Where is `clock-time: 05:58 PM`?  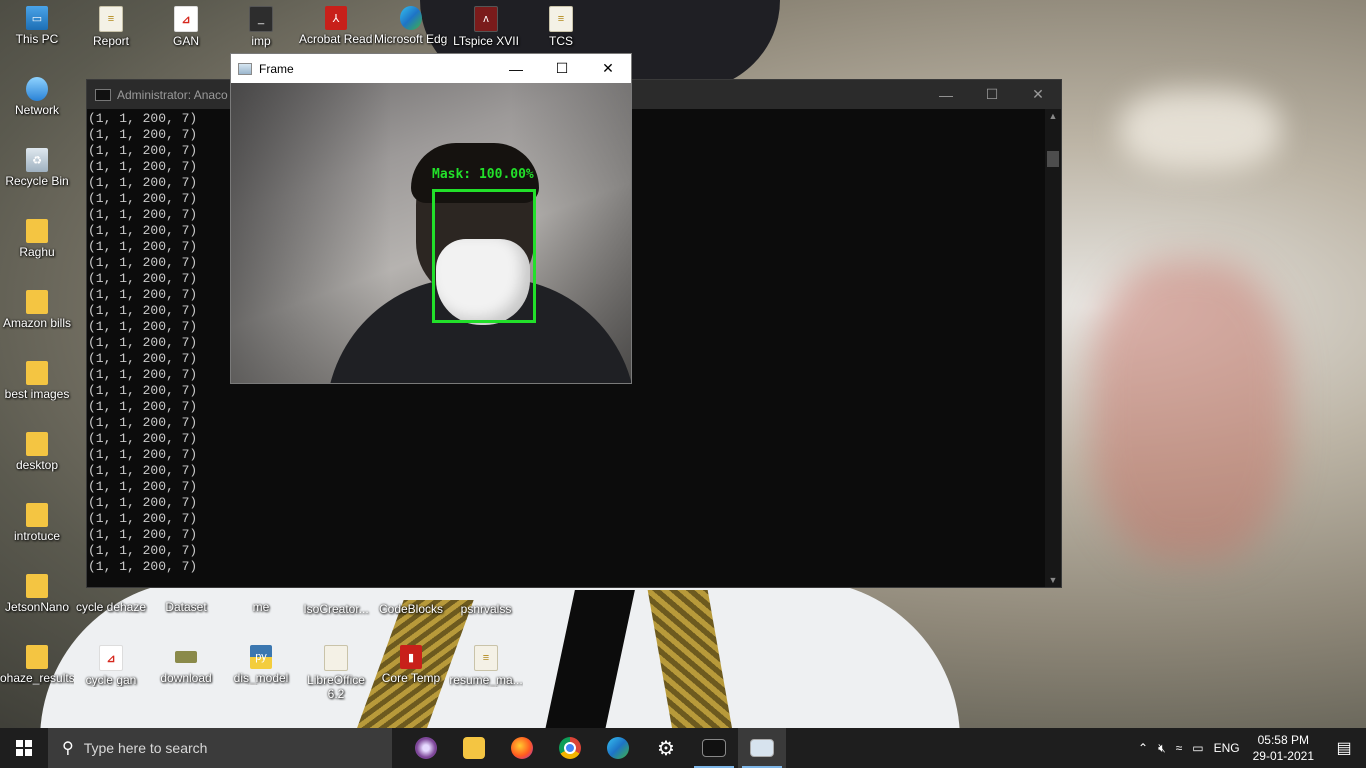
clock-time: 05:58 PM is located at coordinates (1283, 740).